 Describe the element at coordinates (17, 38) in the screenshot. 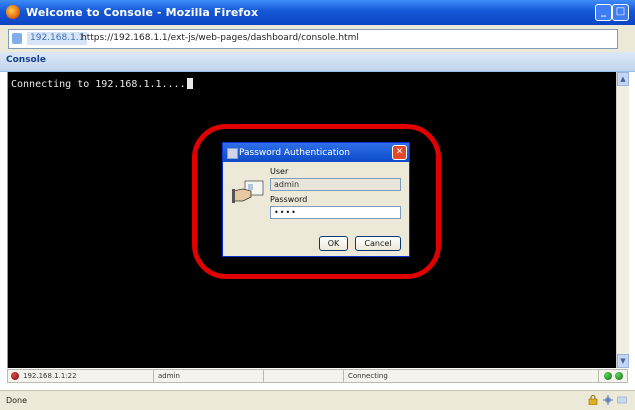

I see `site-identity-icon` at that location.